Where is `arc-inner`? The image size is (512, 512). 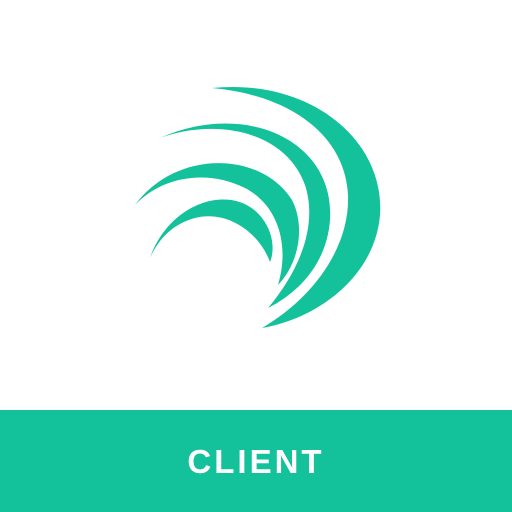
arc-inner is located at coordinates (211, 230).